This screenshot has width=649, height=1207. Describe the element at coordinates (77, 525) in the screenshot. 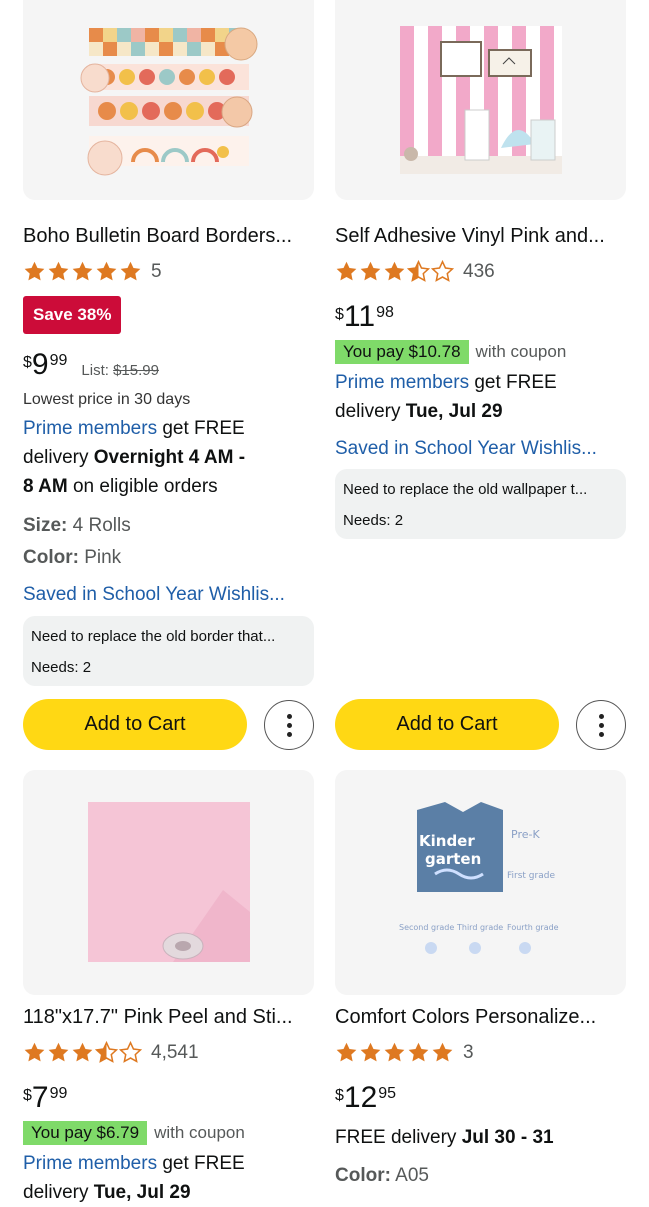

I see `size-row: Size: 4 Rolls` at that location.